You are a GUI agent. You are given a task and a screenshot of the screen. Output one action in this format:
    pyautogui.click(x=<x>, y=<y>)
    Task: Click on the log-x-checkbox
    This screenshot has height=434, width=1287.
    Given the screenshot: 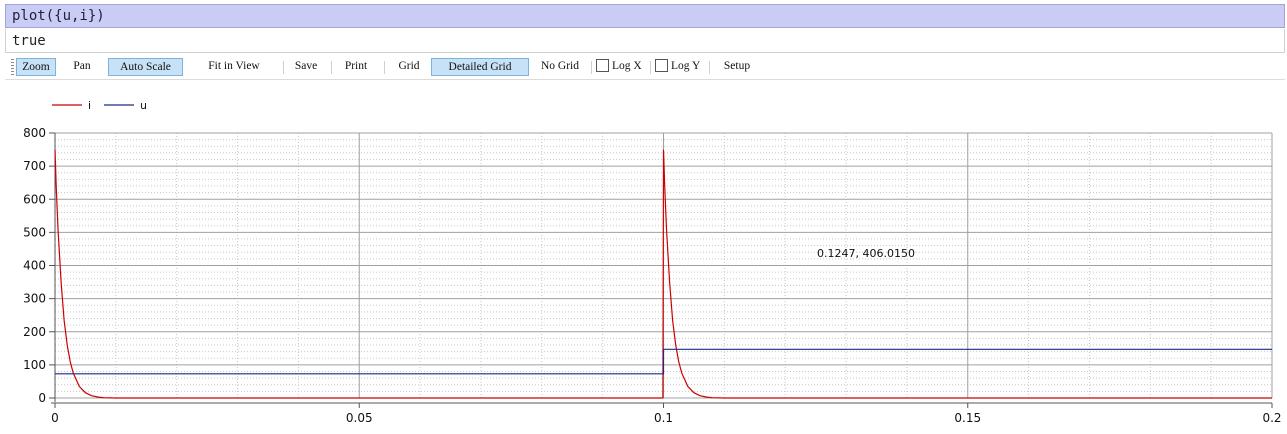 What is the action you would take?
    pyautogui.click(x=602, y=65)
    